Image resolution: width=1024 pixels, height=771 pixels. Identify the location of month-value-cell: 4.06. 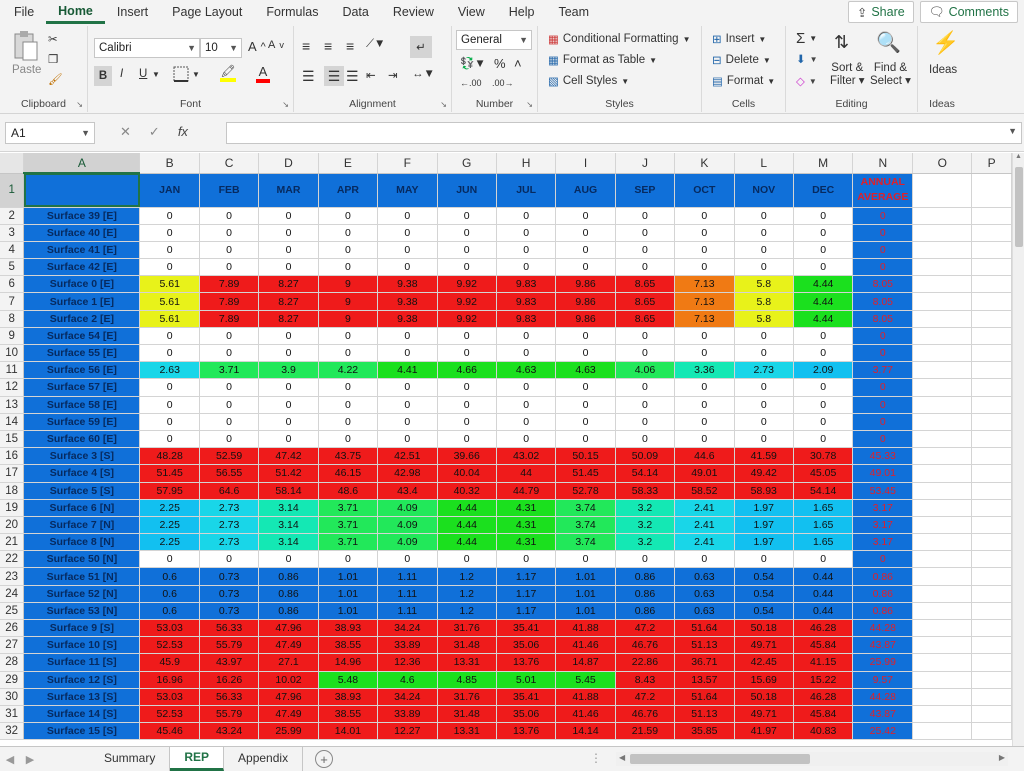
(645, 370).